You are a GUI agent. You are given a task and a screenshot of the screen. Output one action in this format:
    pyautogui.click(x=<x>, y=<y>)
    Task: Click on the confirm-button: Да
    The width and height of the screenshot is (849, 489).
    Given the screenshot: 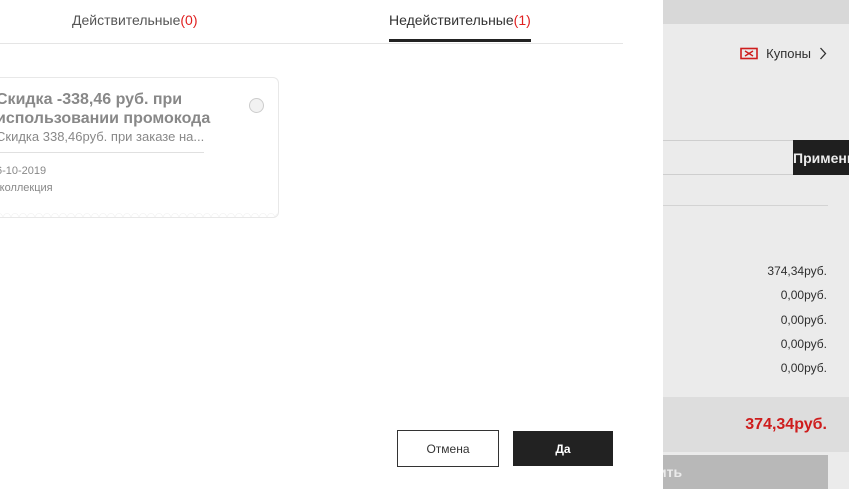 What is the action you would take?
    pyautogui.click(x=563, y=448)
    